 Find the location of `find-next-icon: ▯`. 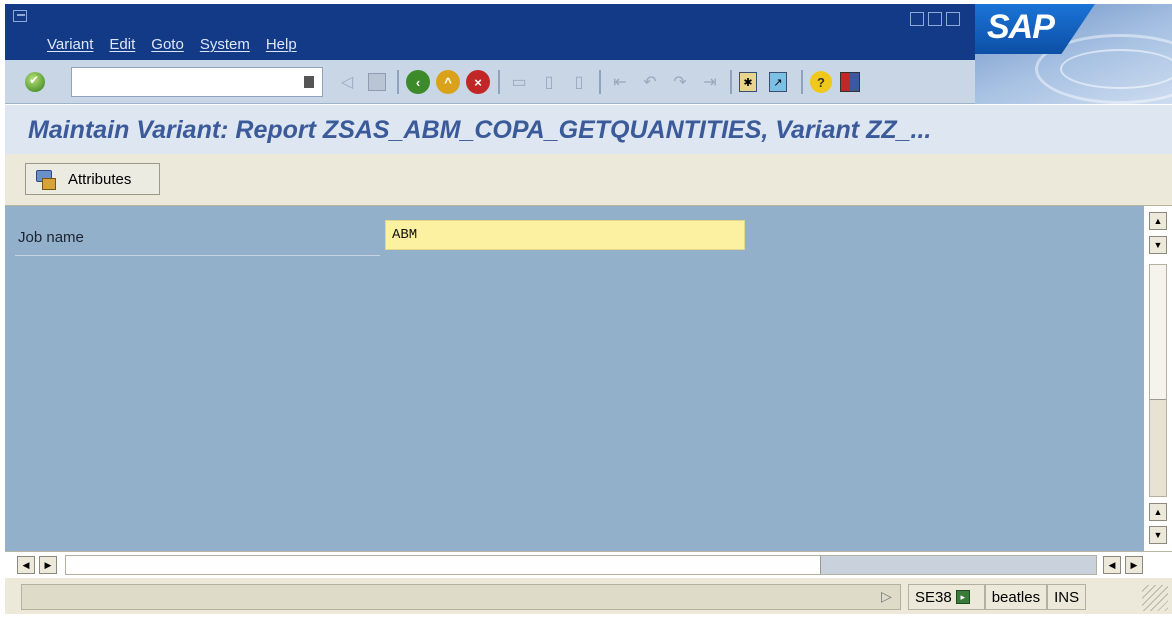

find-next-icon: ▯ is located at coordinates (579, 82).